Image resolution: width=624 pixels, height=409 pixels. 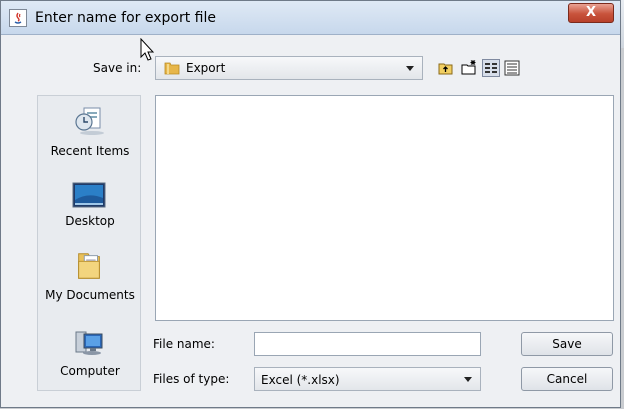 I want to click on place-label: Recent Items, so click(x=90, y=151).